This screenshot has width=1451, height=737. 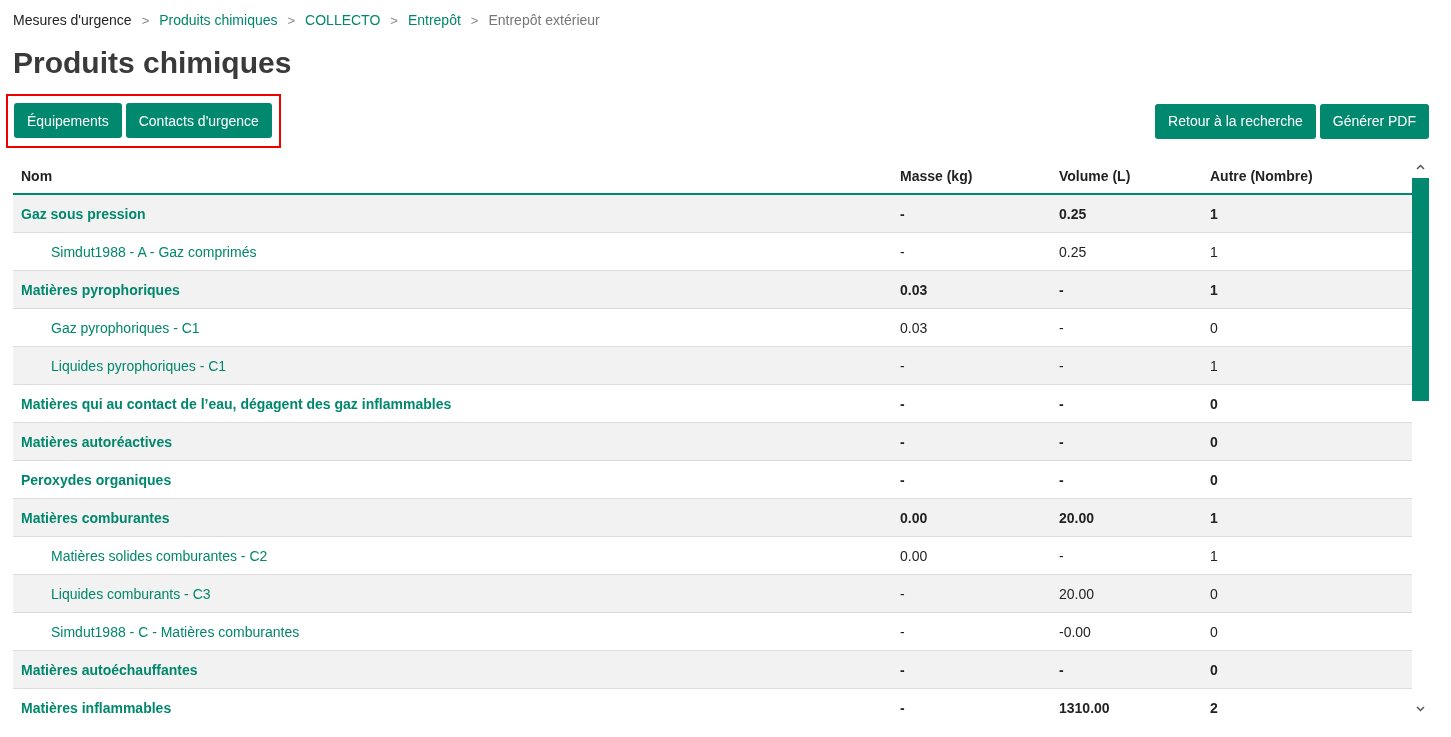 What do you see at coordinates (452, 213) in the screenshot?
I see `category-name: Gaz sous pression` at bounding box center [452, 213].